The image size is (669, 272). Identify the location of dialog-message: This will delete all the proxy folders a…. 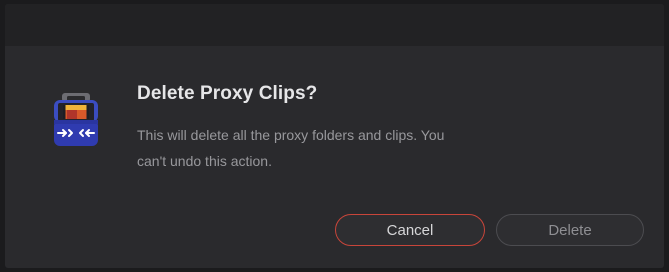
(291, 148).